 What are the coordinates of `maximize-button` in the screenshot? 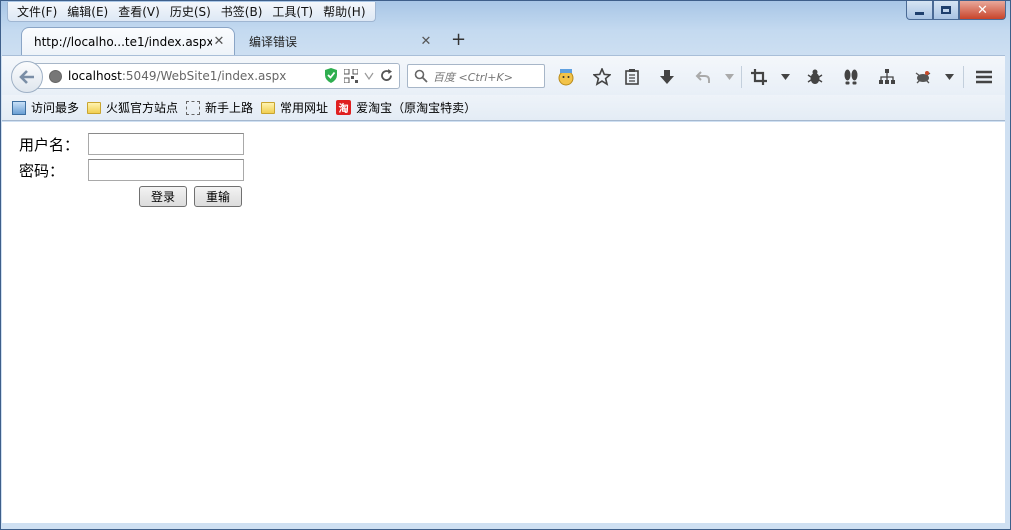 It's located at (946, 10).